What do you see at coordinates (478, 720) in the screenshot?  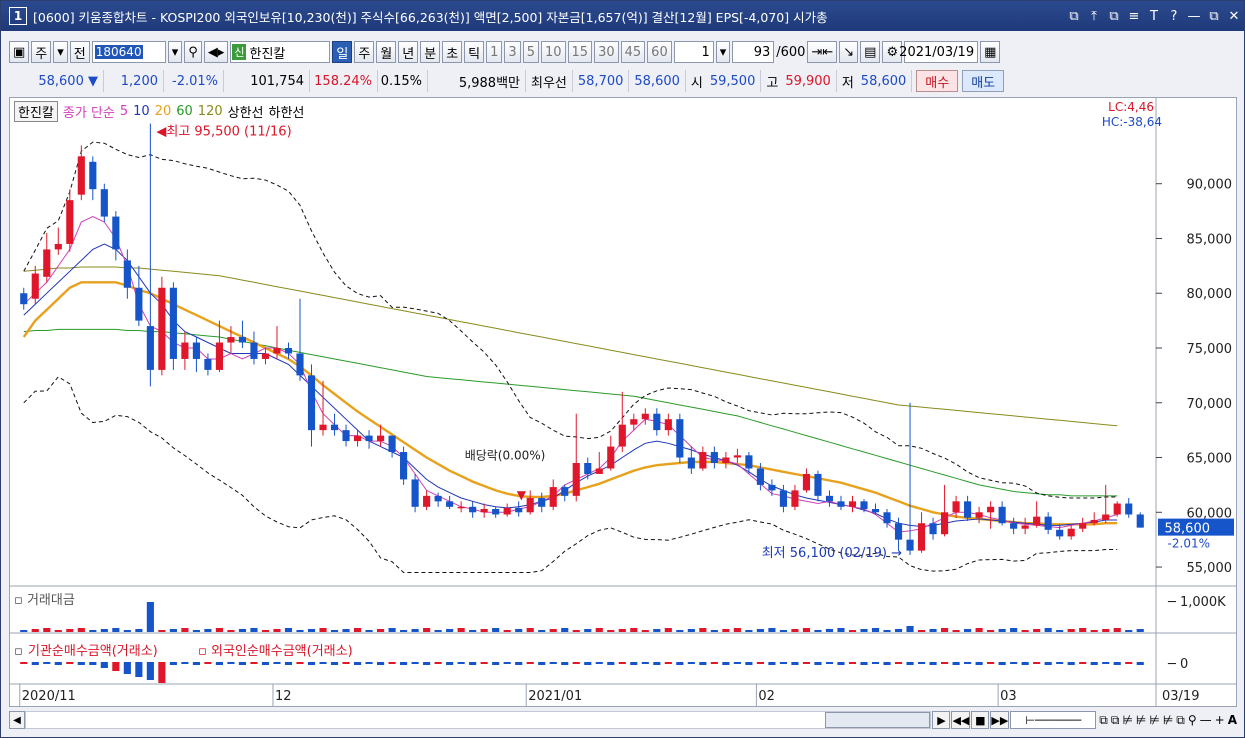 I see `scroll-track` at bounding box center [478, 720].